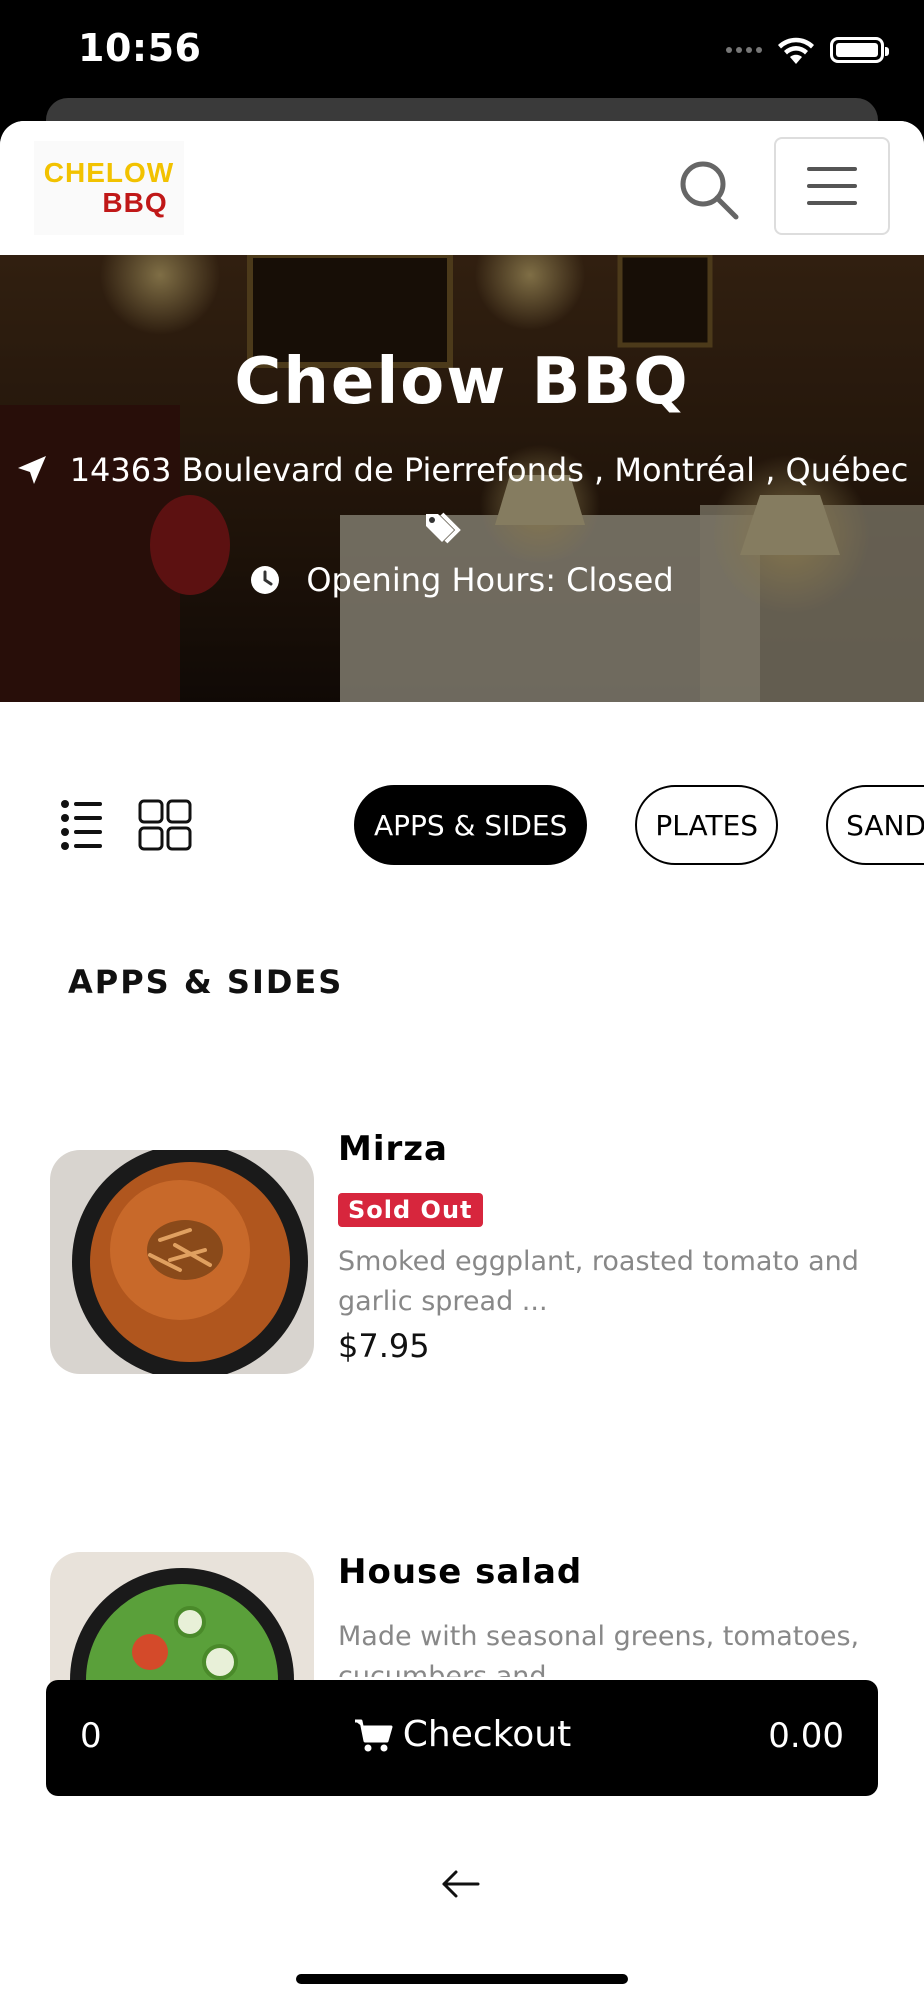 The height and width of the screenshot is (2000, 924). I want to click on cart-total: 0.00, so click(806, 1736).